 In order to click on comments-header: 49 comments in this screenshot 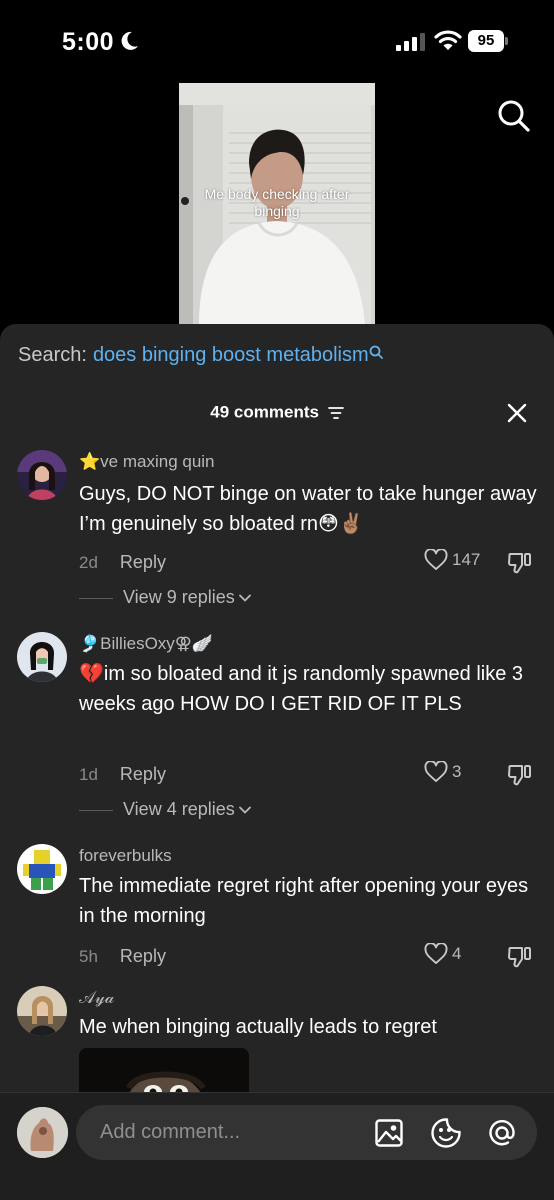, I will do `click(277, 412)`.